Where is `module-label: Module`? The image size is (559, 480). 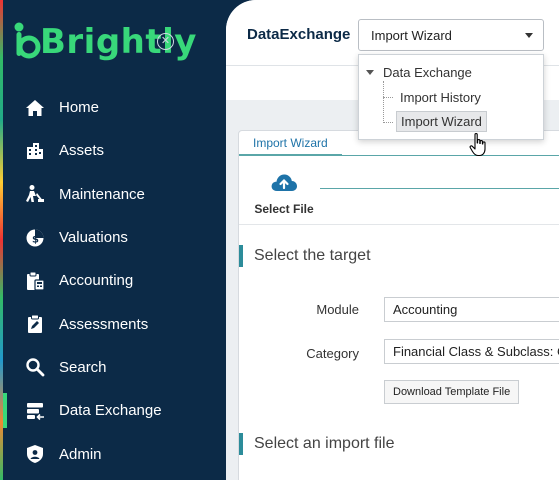 module-label: Module is located at coordinates (337, 309).